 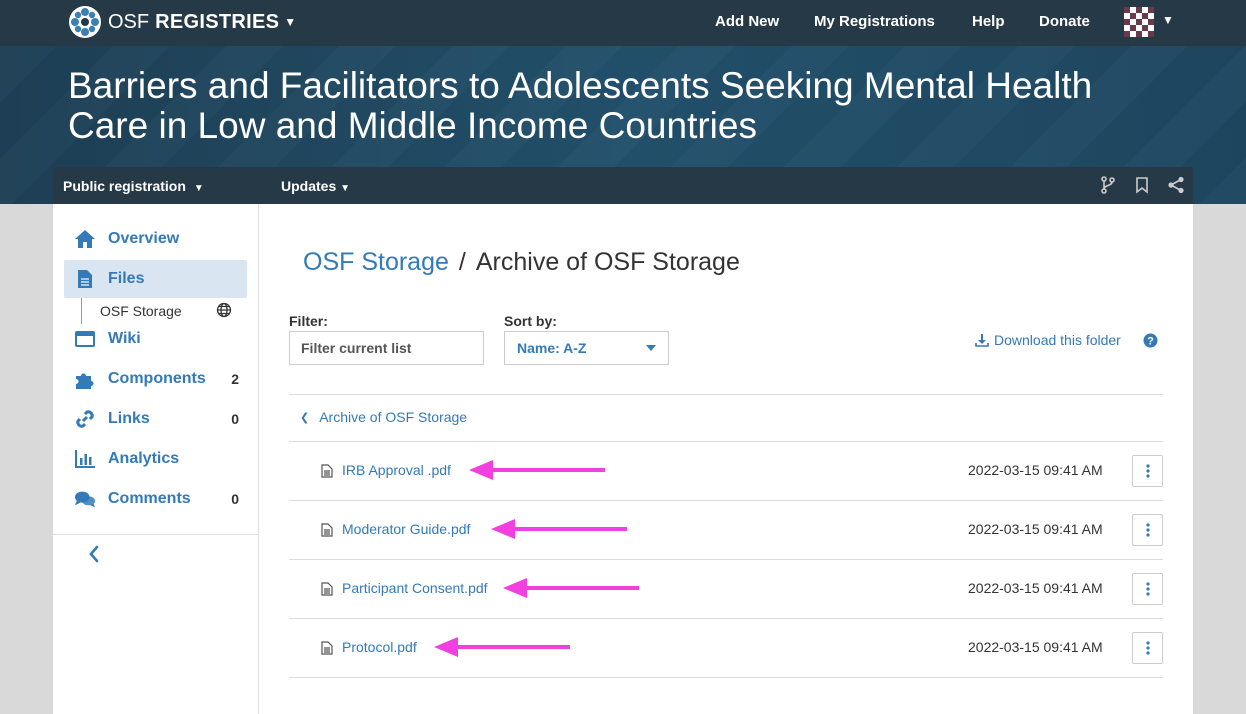 I want to click on sort-select: Name: A-Z, so click(x=586, y=348).